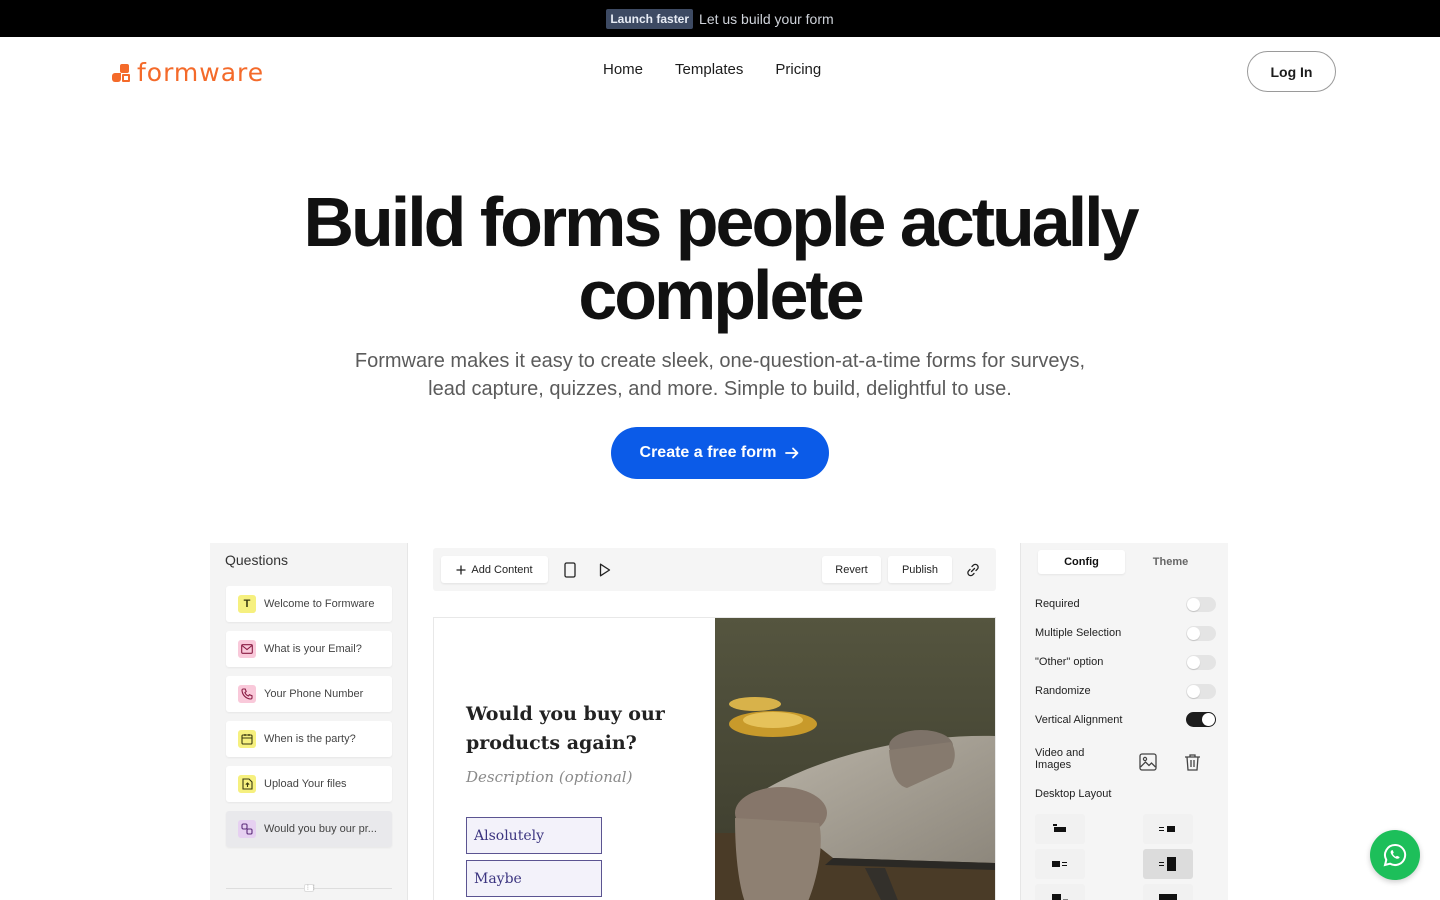  Describe the element at coordinates (310, 888) in the screenshot. I see `drag-handle-icon: ⋮⋮` at that location.